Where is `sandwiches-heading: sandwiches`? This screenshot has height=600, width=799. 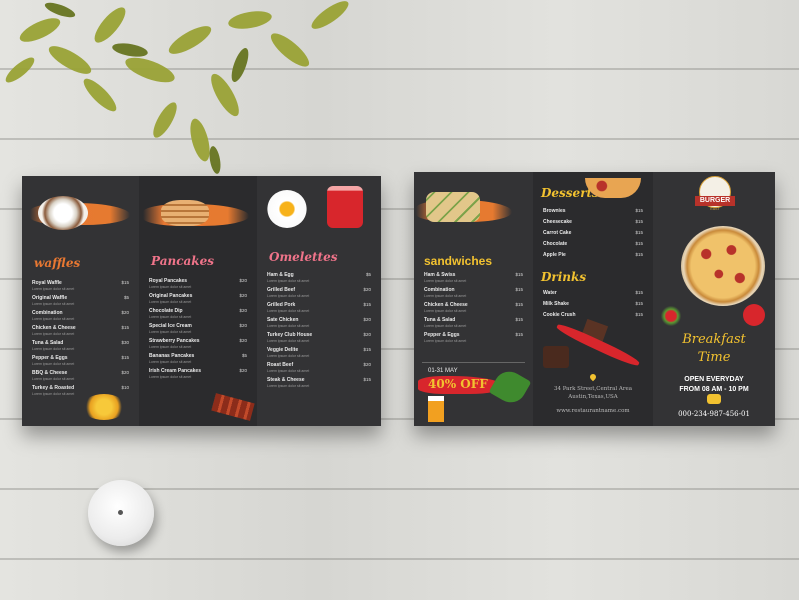
sandwiches-heading: sandwiches is located at coordinates (458, 261).